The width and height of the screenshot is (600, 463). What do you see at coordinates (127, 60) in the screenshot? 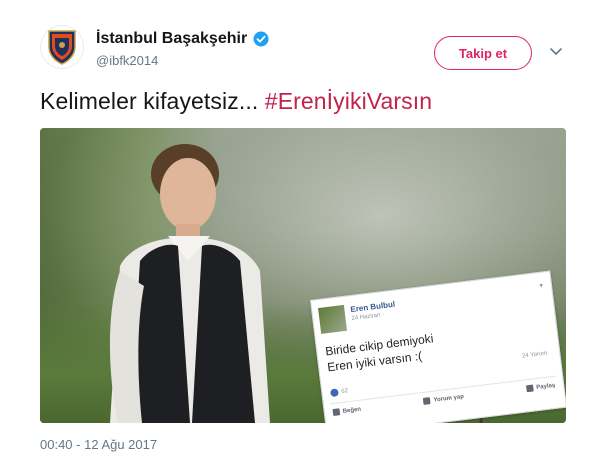
I see `user-handle: @ibfk2014` at bounding box center [127, 60].